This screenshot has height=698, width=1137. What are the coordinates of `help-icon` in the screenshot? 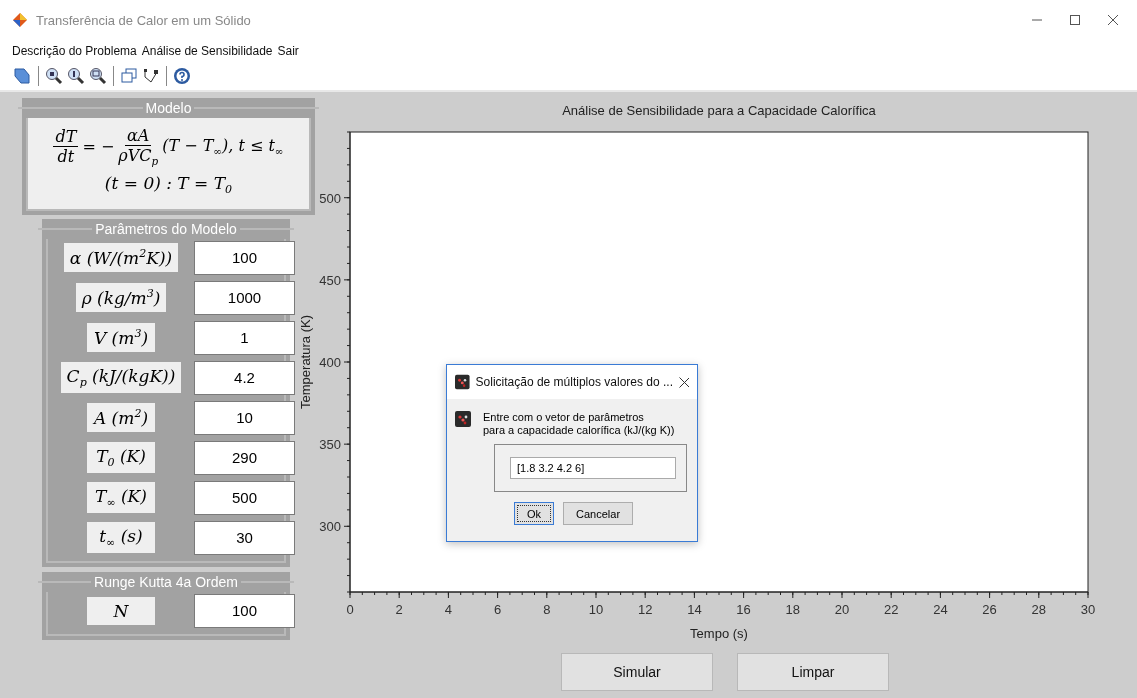 It's located at (182, 76).